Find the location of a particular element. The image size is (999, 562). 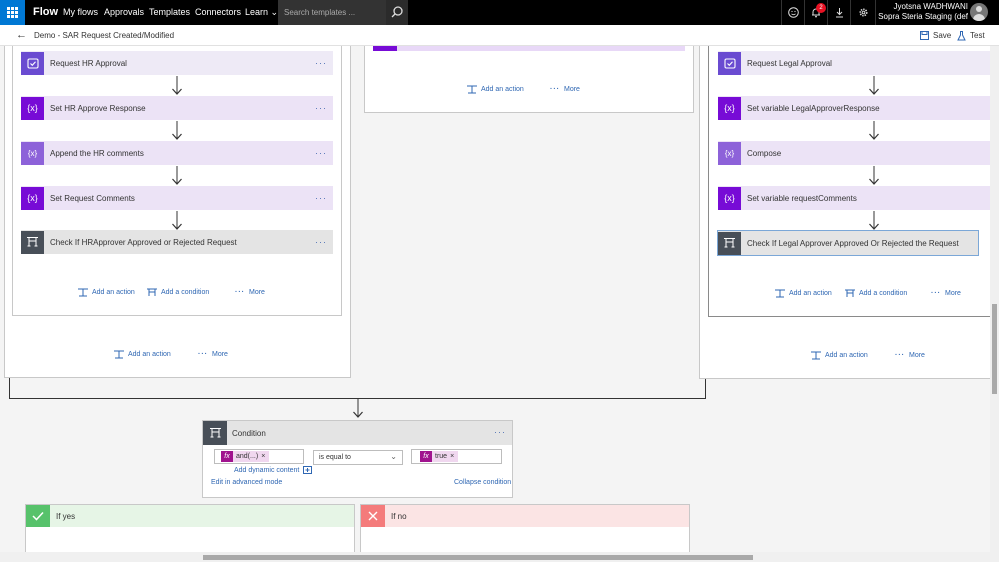

chevron-down-icon: ⌄ is located at coordinates (273, 12).